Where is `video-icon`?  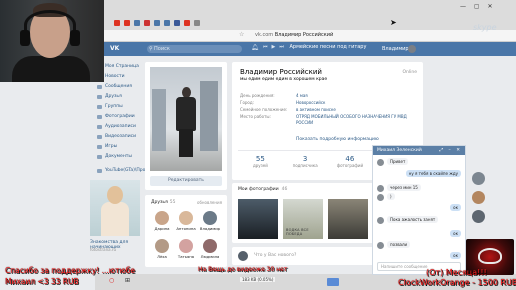 video-icon is located at coordinates (99, 137).